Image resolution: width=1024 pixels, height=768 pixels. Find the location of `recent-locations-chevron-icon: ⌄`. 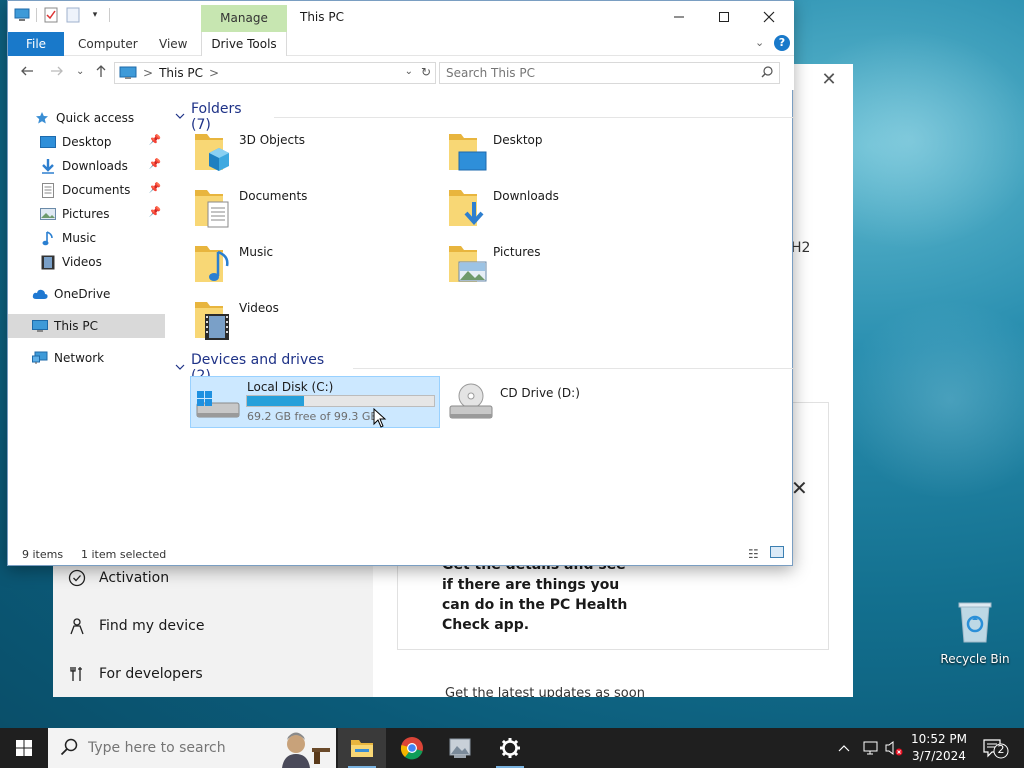

recent-locations-chevron-icon: ⌄ is located at coordinates (80, 71).